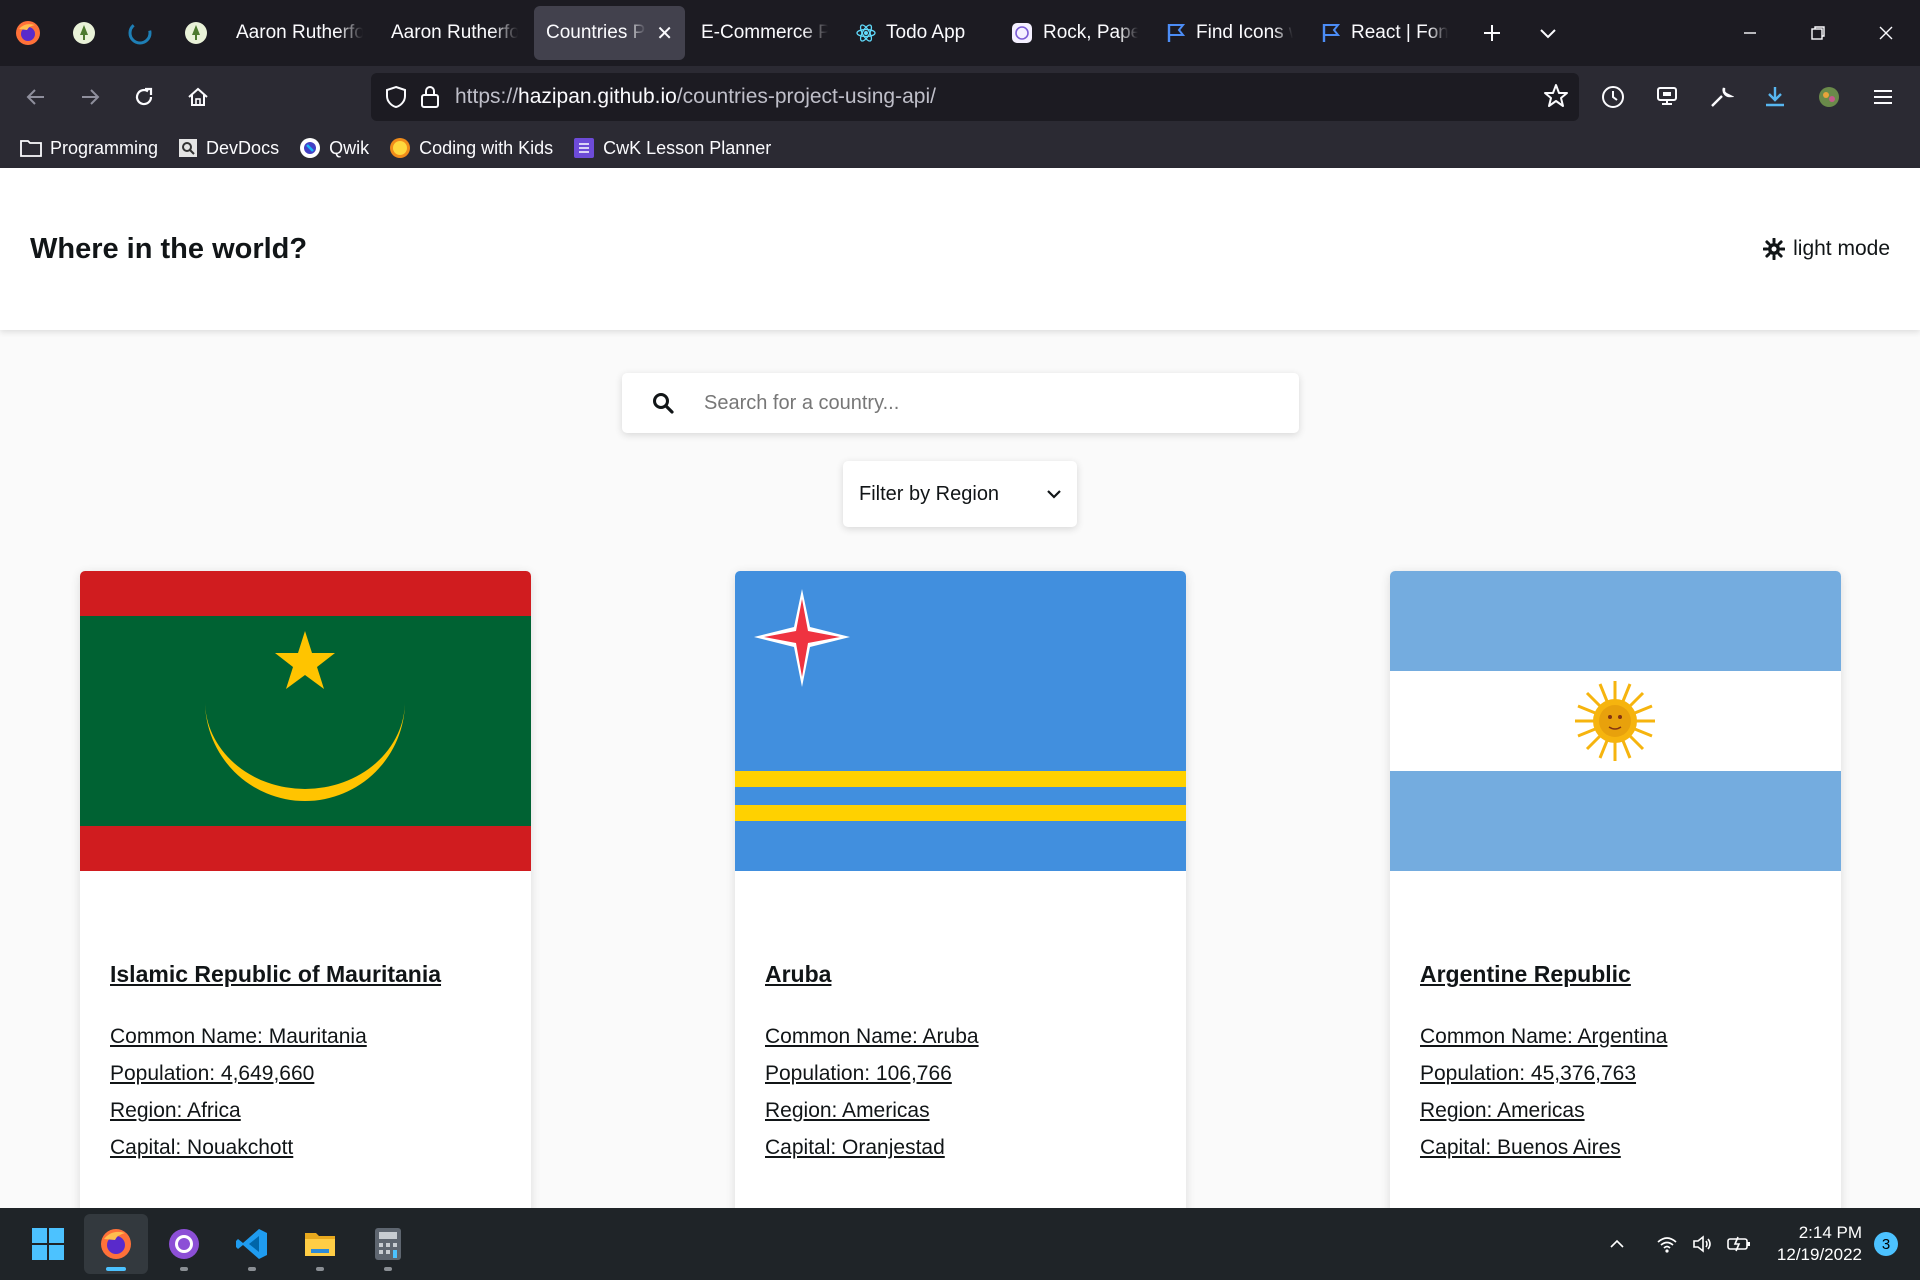 Image resolution: width=1920 pixels, height=1280 pixels. I want to click on volume-icon, so click(1703, 1244).